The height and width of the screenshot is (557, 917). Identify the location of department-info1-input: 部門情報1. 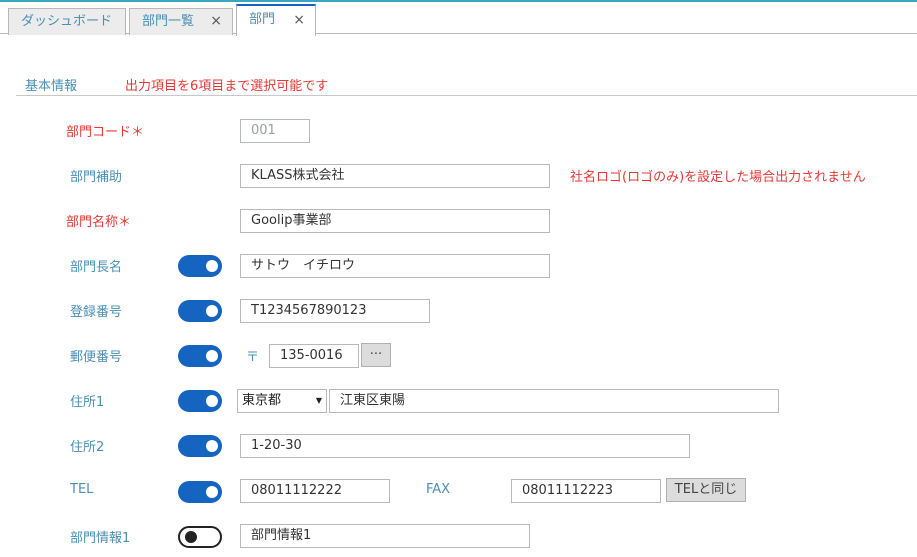
(385, 536).